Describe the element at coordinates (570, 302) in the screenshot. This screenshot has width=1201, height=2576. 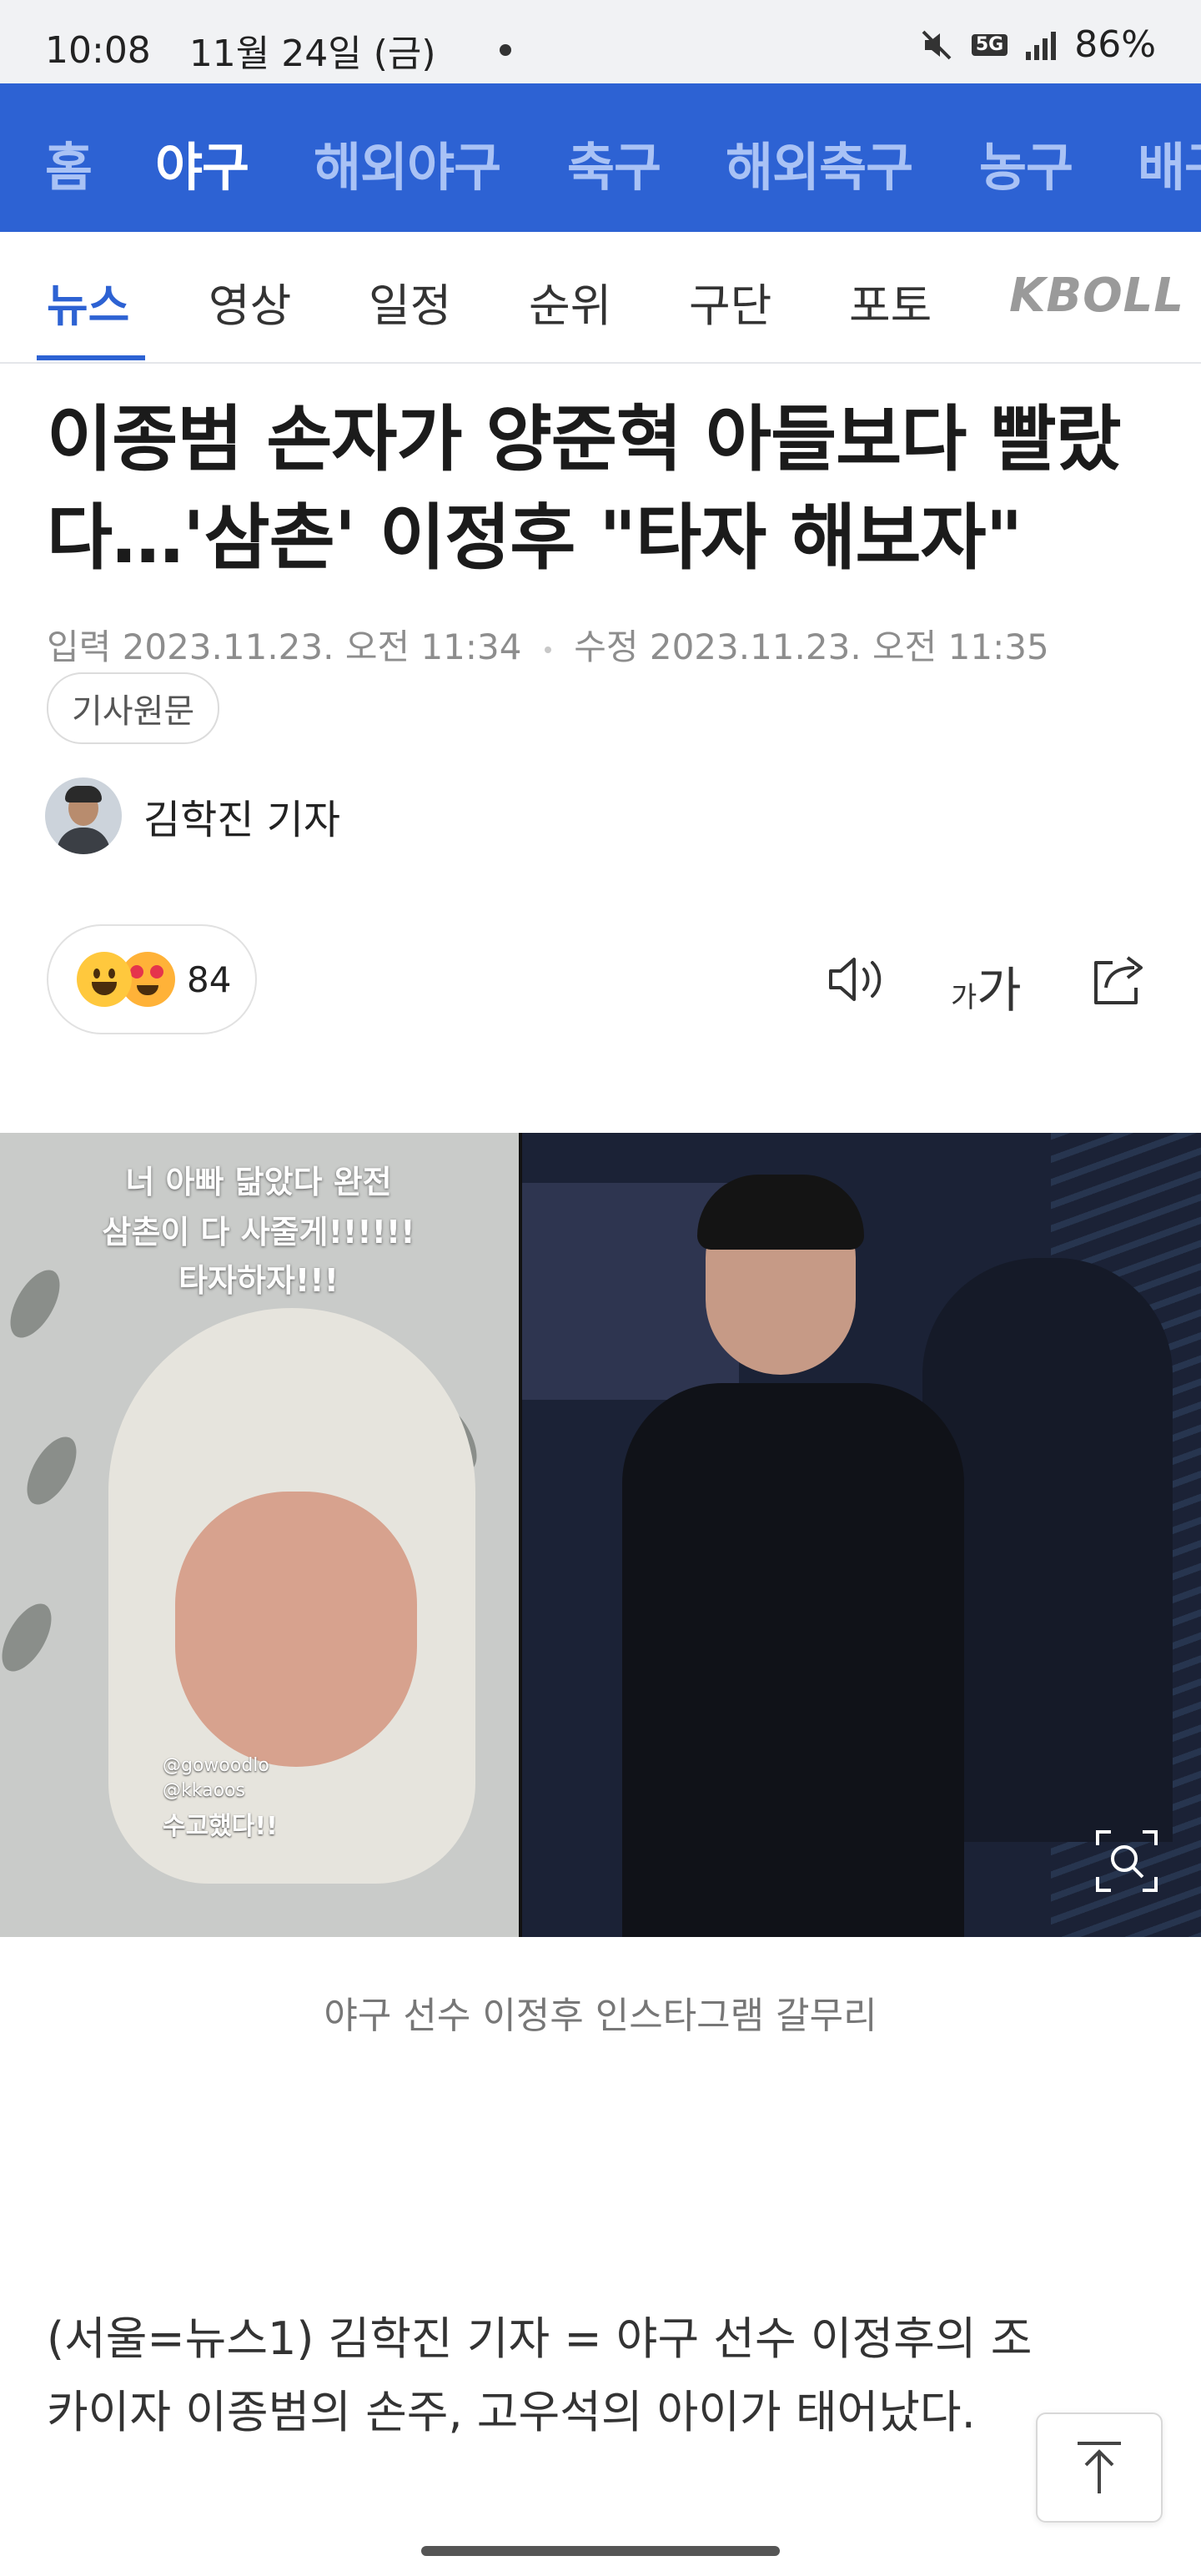
I see `tab-ranking: 순위` at that location.